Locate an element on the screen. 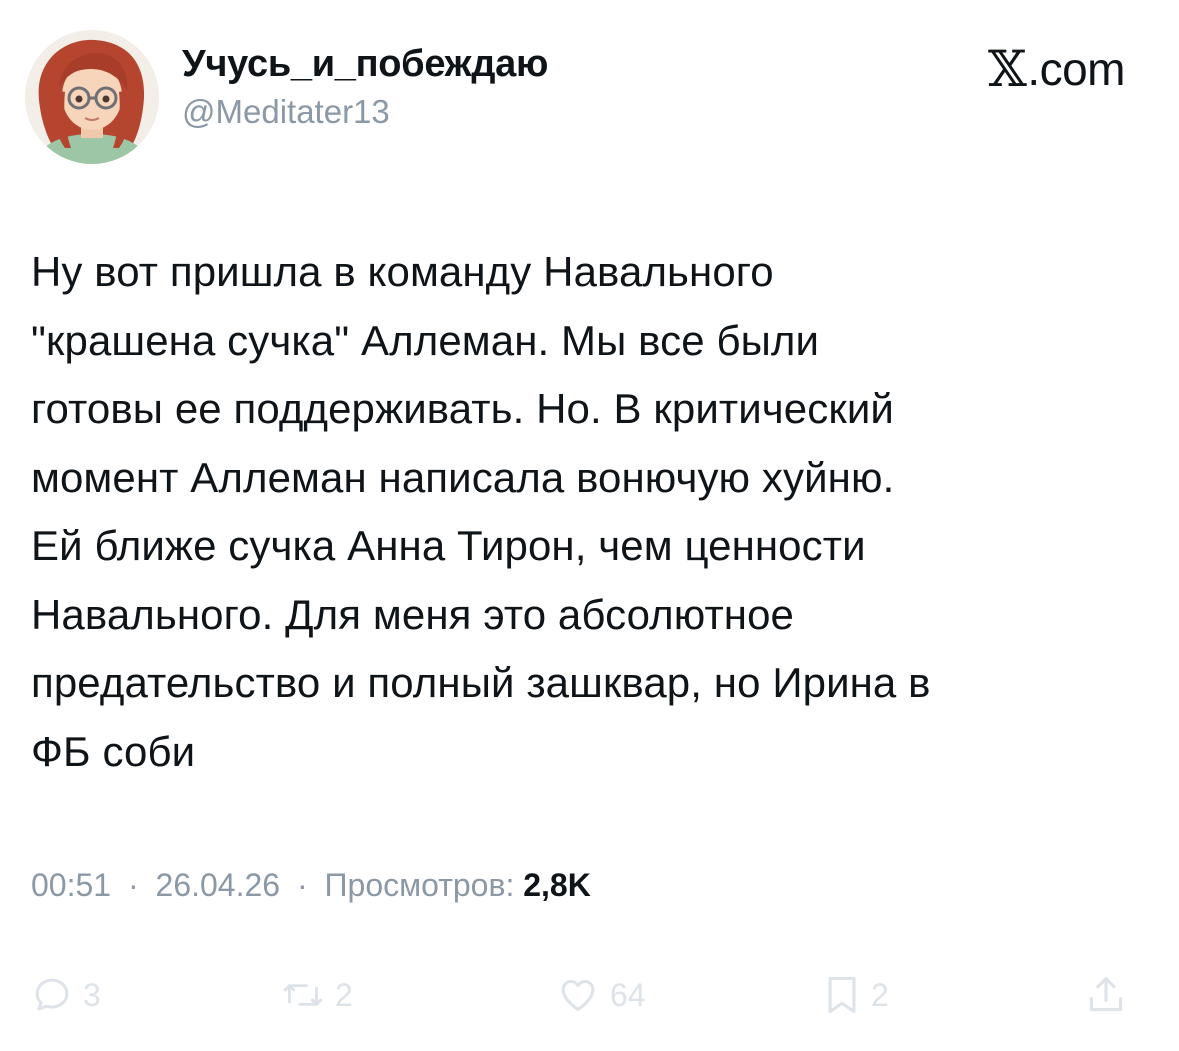 The width and height of the screenshot is (1179, 1051). share-button is located at coordinates (1106, 995).